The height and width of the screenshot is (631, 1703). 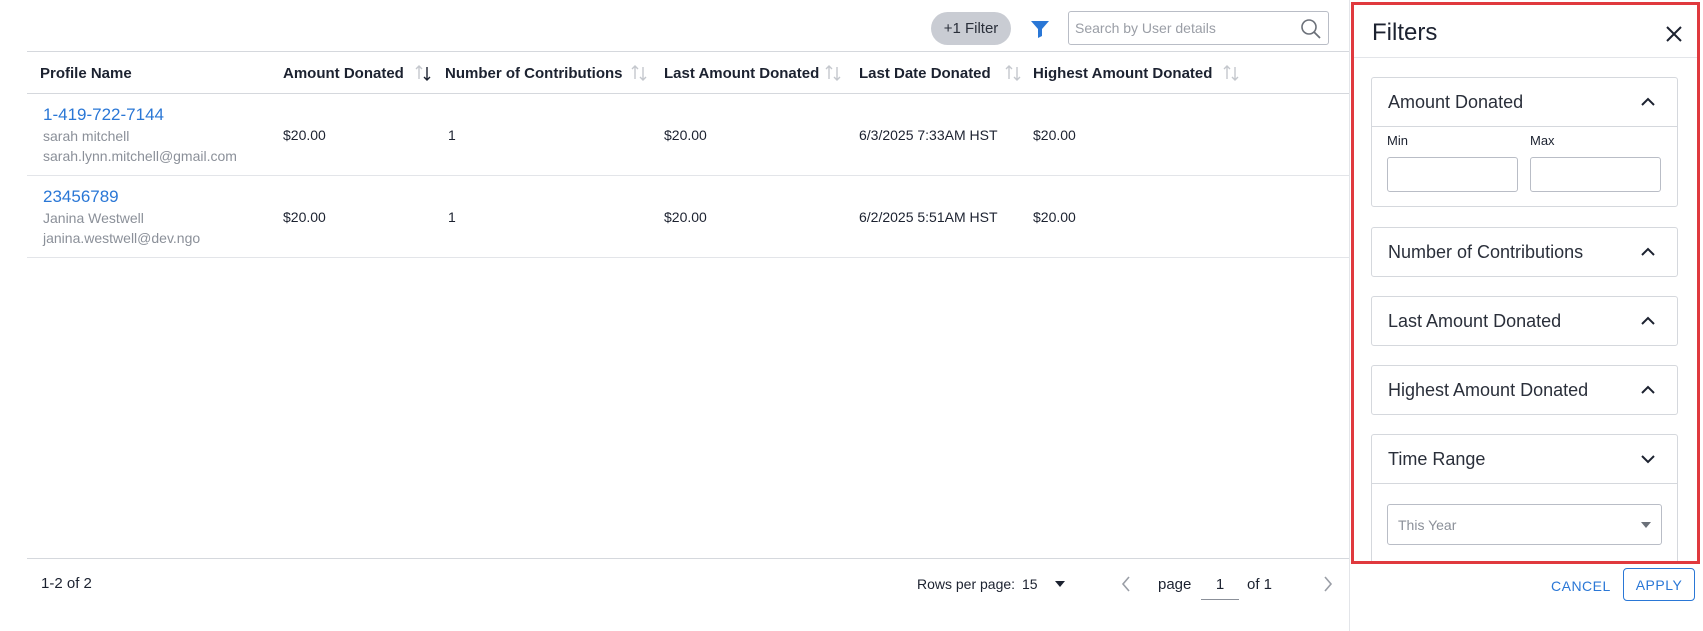 What do you see at coordinates (1175, 584) in the screenshot?
I see `page-label: page` at bounding box center [1175, 584].